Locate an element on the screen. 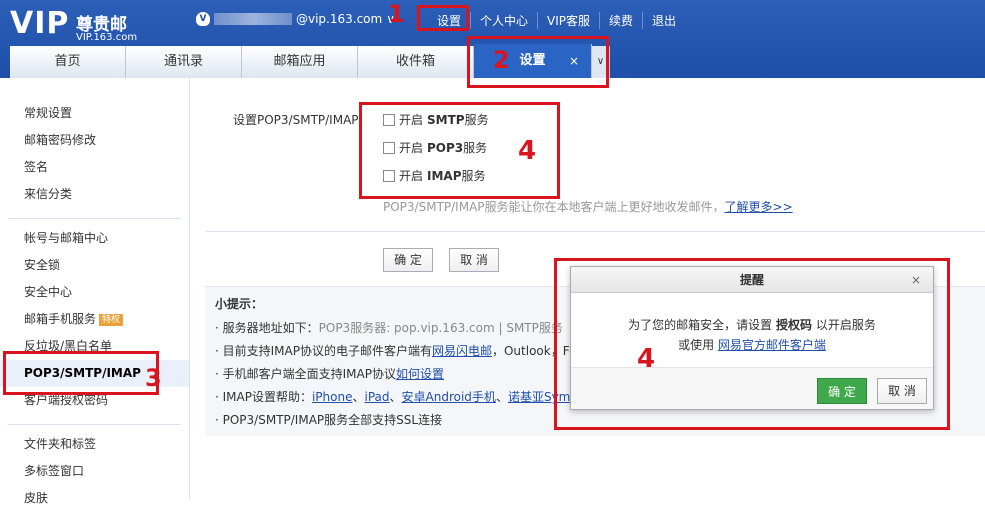  account-menu: V @vip.163.com ∨ is located at coordinates (295, 19).